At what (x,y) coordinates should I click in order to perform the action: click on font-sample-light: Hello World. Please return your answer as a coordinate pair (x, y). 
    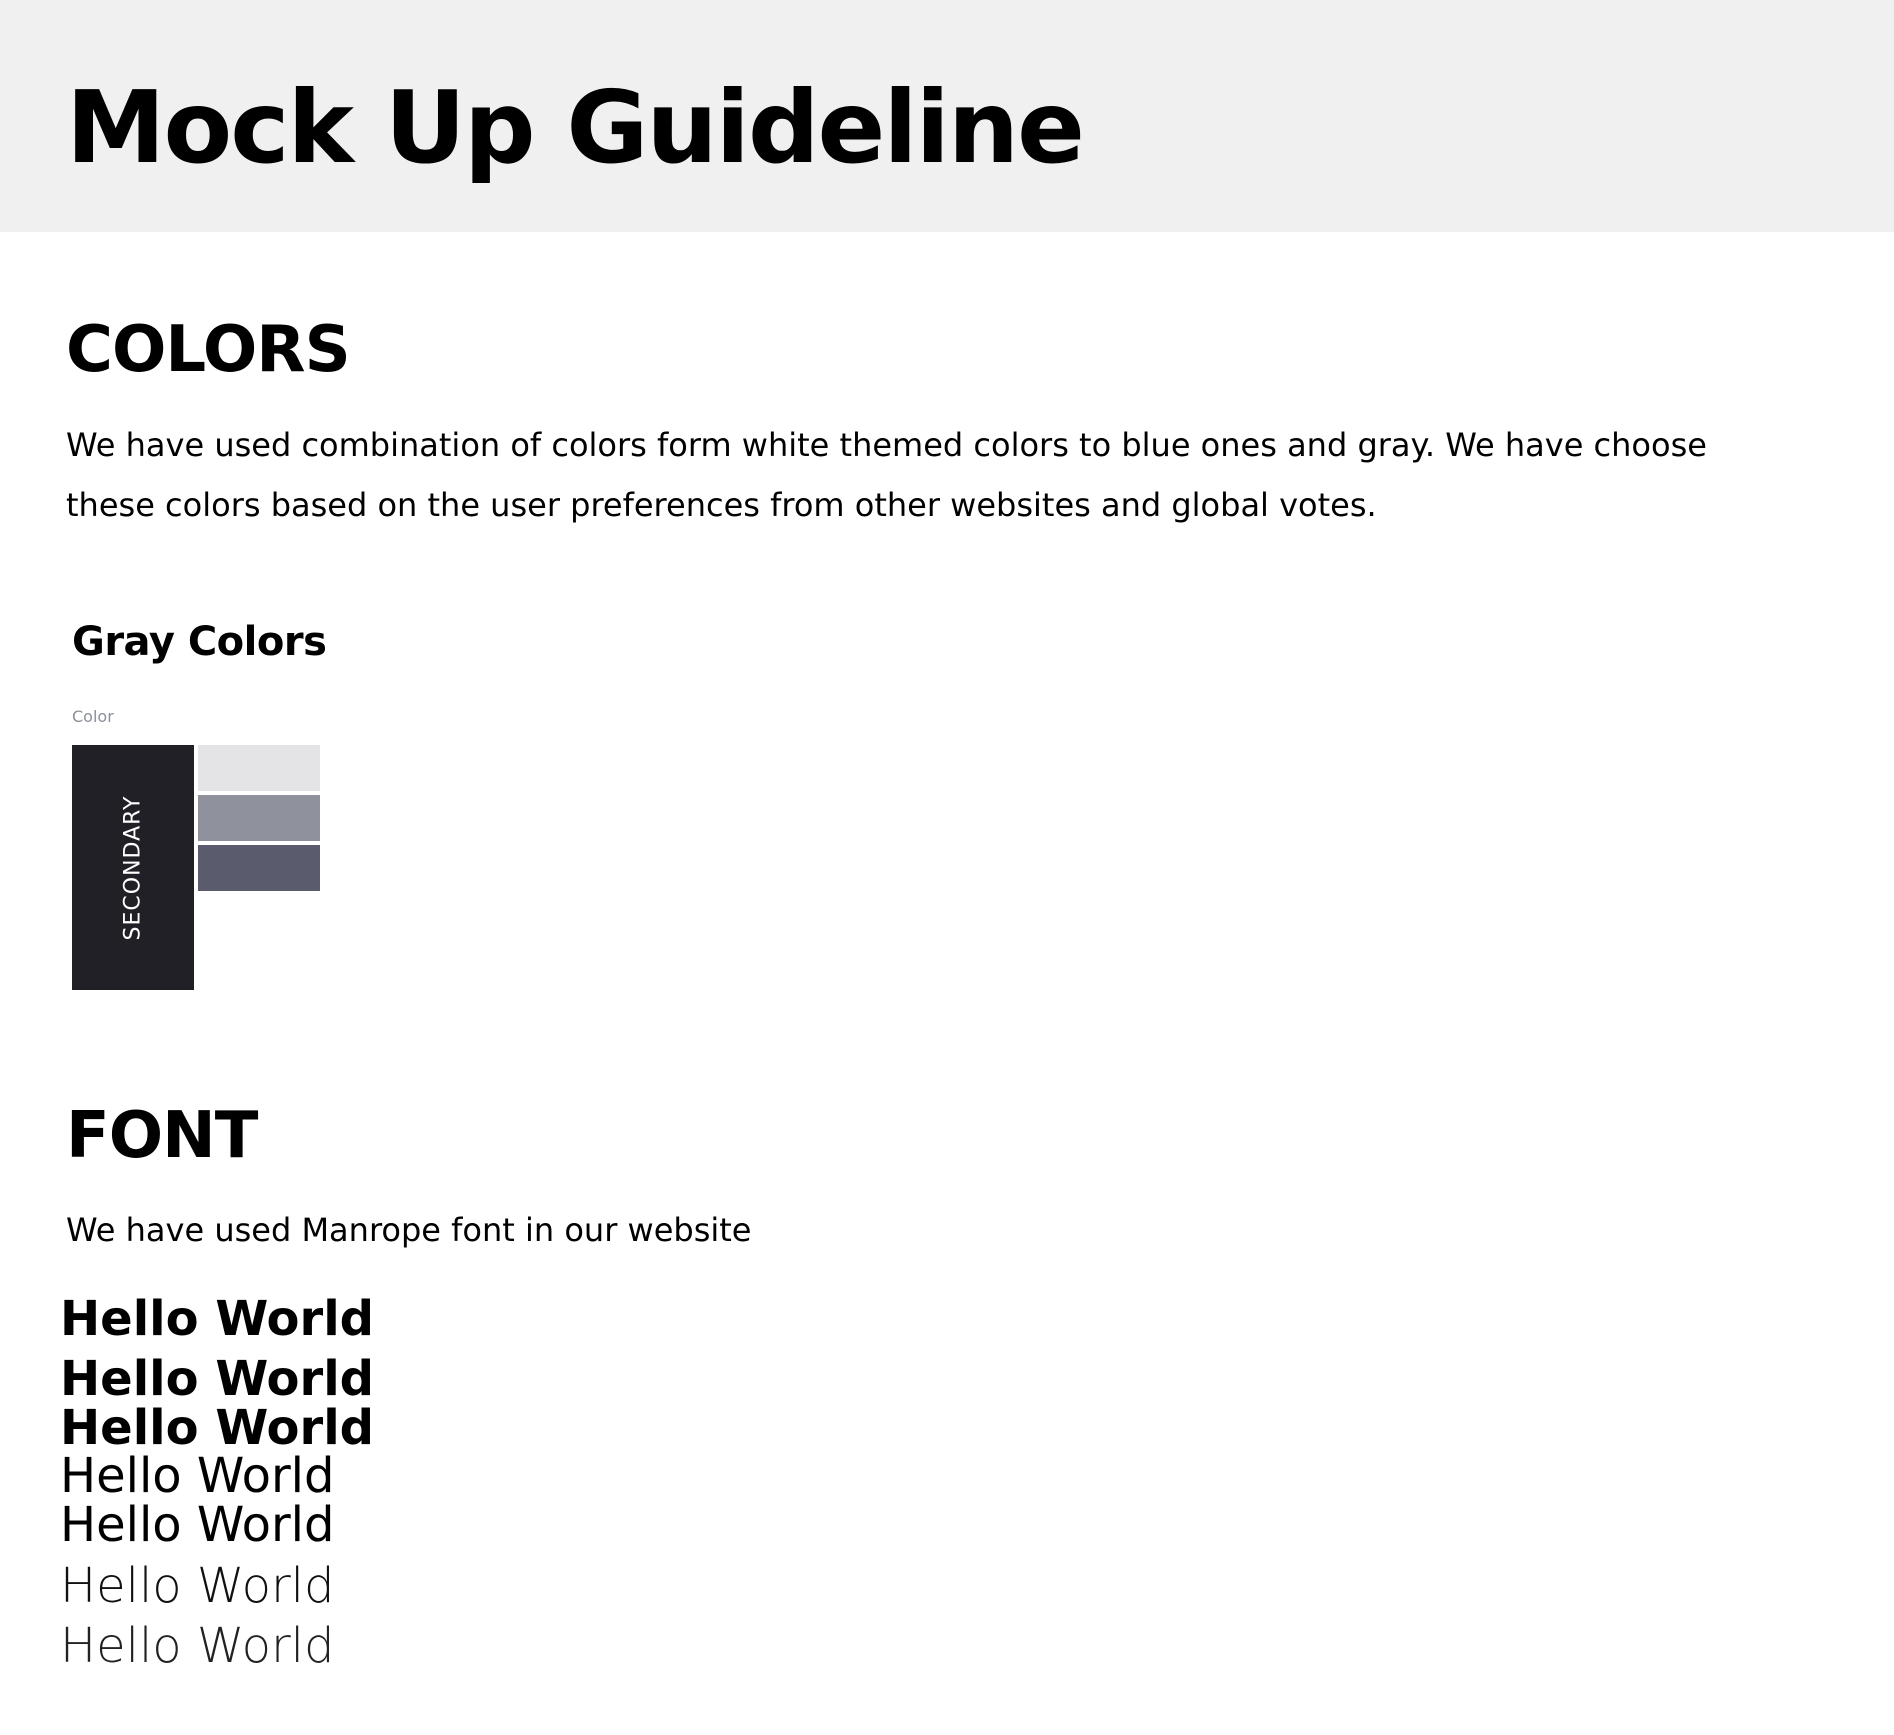
    Looking at the image, I should click on (197, 1586).